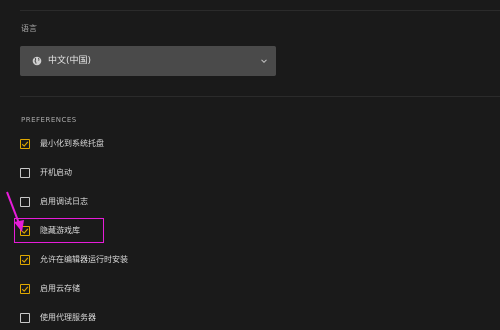  Describe the element at coordinates (70, 61) in the screenshot. I see `language-select-value: 中文(中国)` at that location.